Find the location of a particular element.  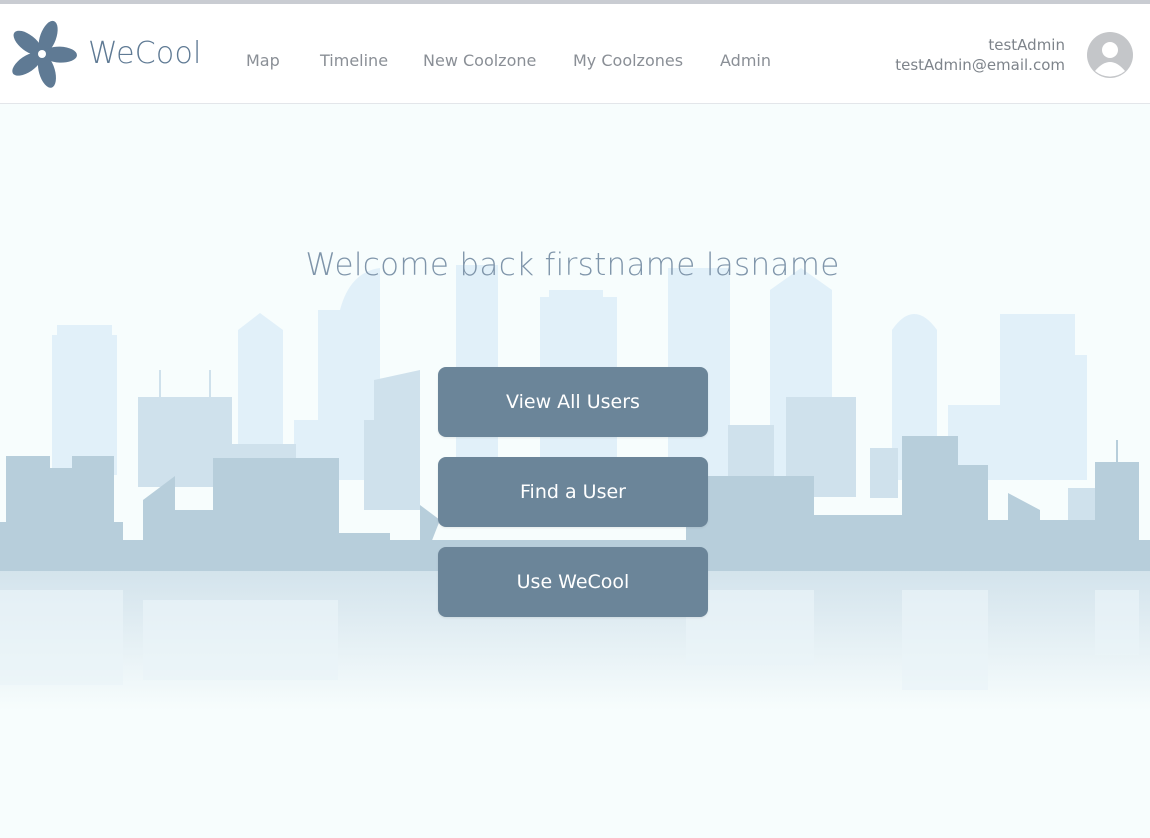

nav-my-coolzones: My Coolzones is located at coordinates (628, 60).